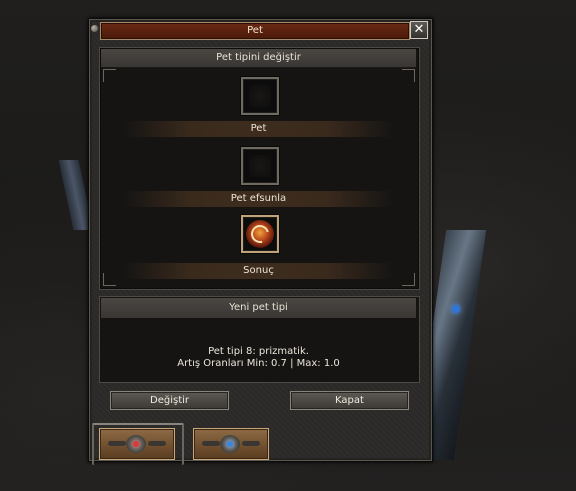 The width and height of the screenshot is (576, 491). Describe the element at coordinates (456, 309) in the screenshot. I see `character-blue-gem` at that location.